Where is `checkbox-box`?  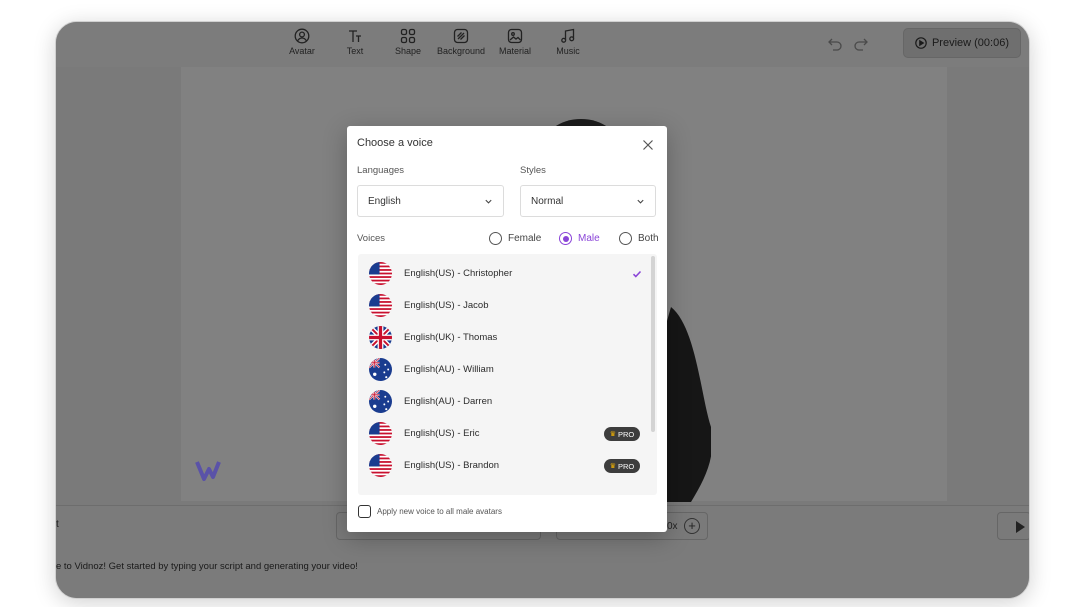
checkbox-box is located at coordinates (364, 511).